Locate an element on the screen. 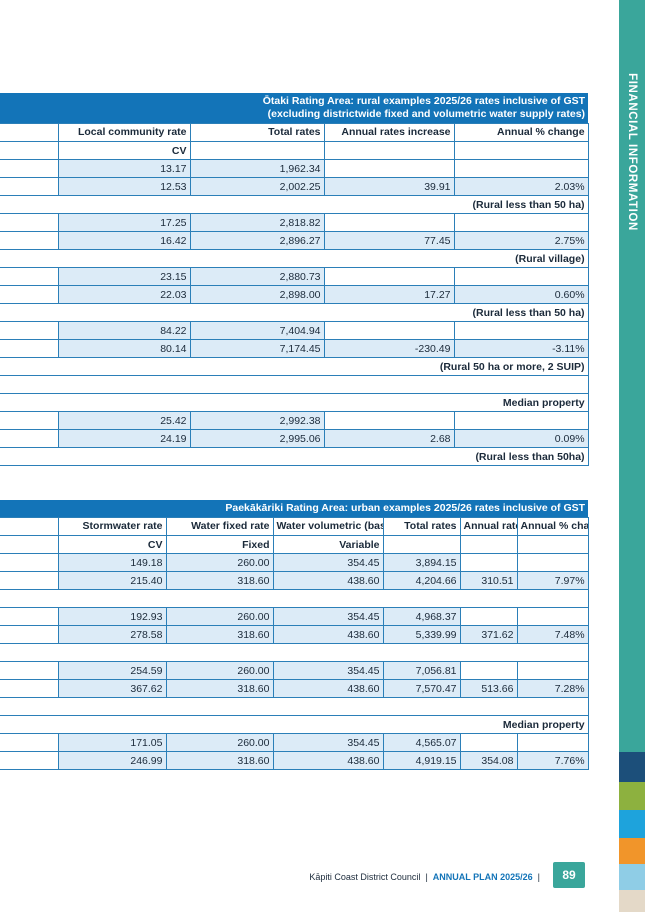  table-subheader-row: CV Fixed Variable is located at coordinates (294, 544).